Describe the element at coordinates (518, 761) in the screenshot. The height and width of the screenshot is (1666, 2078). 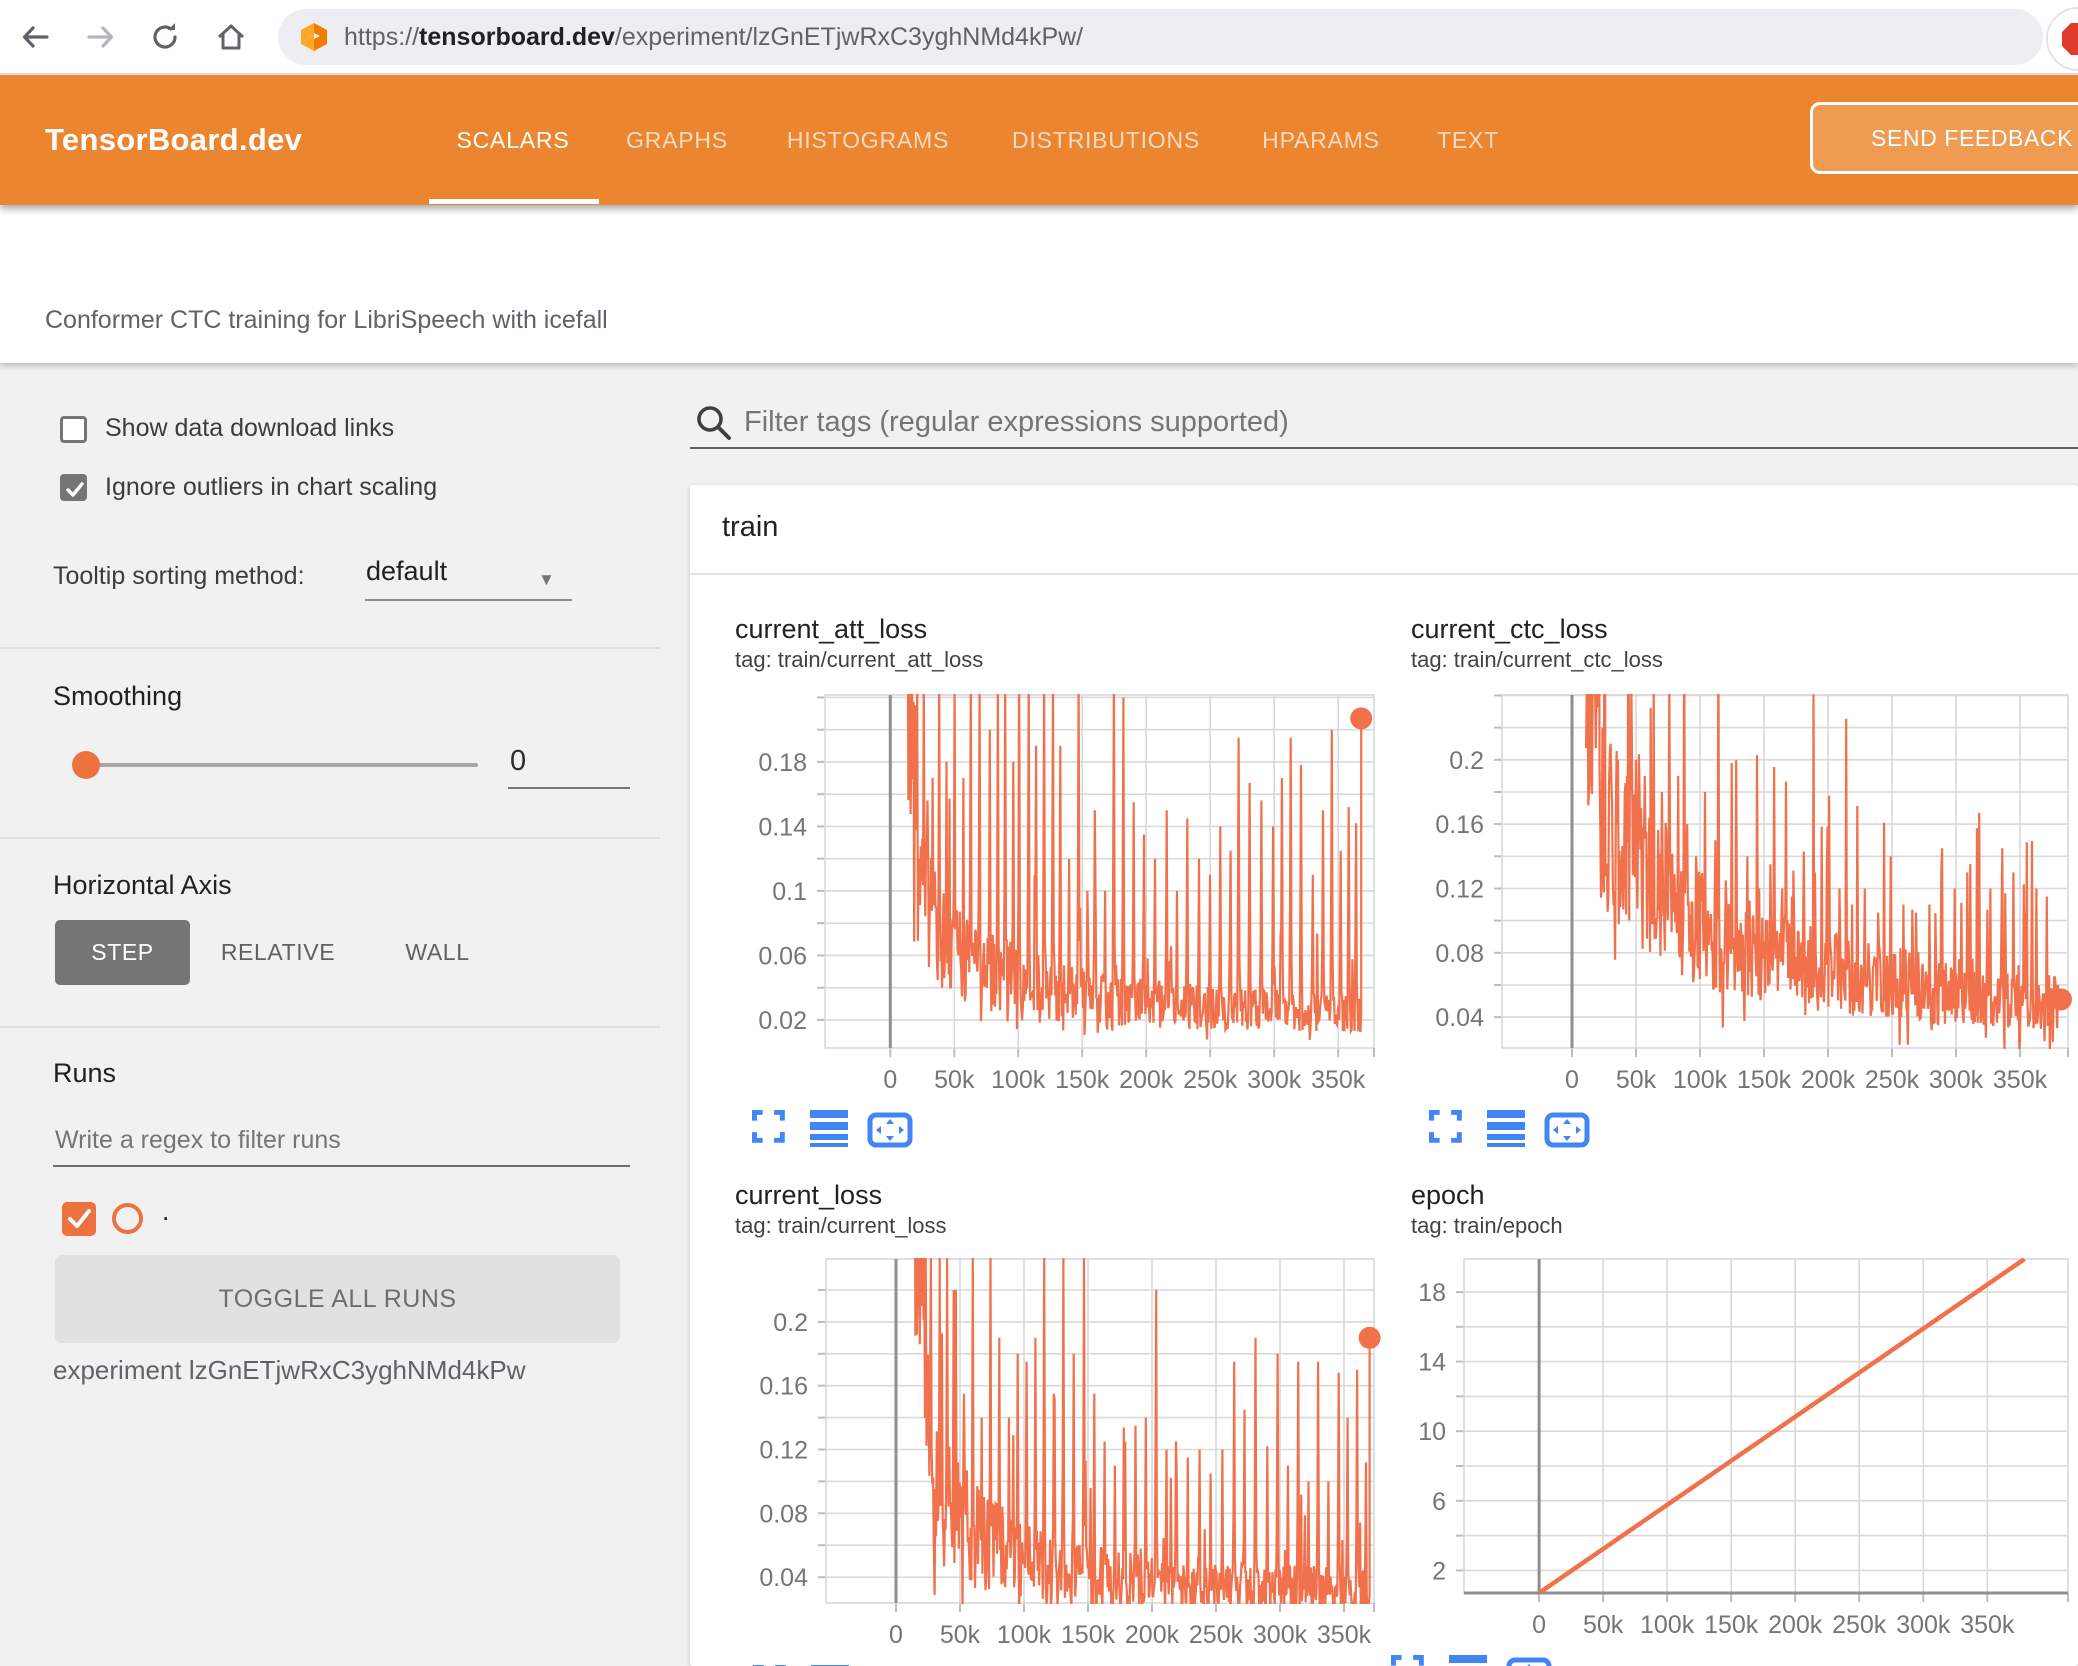
I see `smoothing-value: 0` at that location.